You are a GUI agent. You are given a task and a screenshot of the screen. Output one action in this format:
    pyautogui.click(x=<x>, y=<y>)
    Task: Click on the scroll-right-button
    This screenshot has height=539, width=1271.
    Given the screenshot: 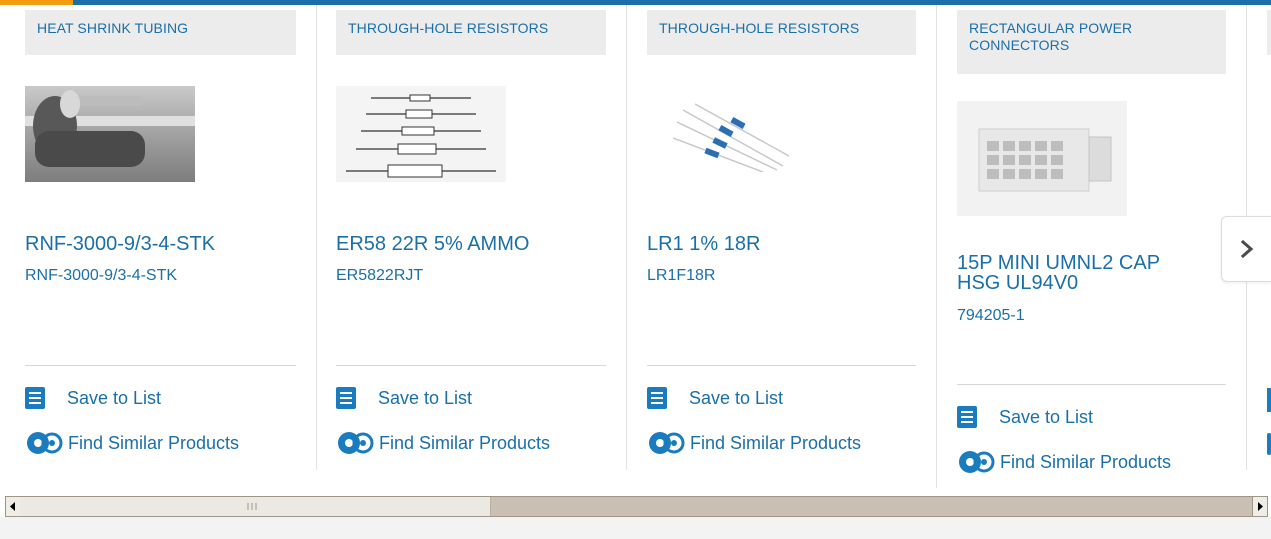 What is the action you would take?
    pyautogui.click(x=1259, y=506)
    